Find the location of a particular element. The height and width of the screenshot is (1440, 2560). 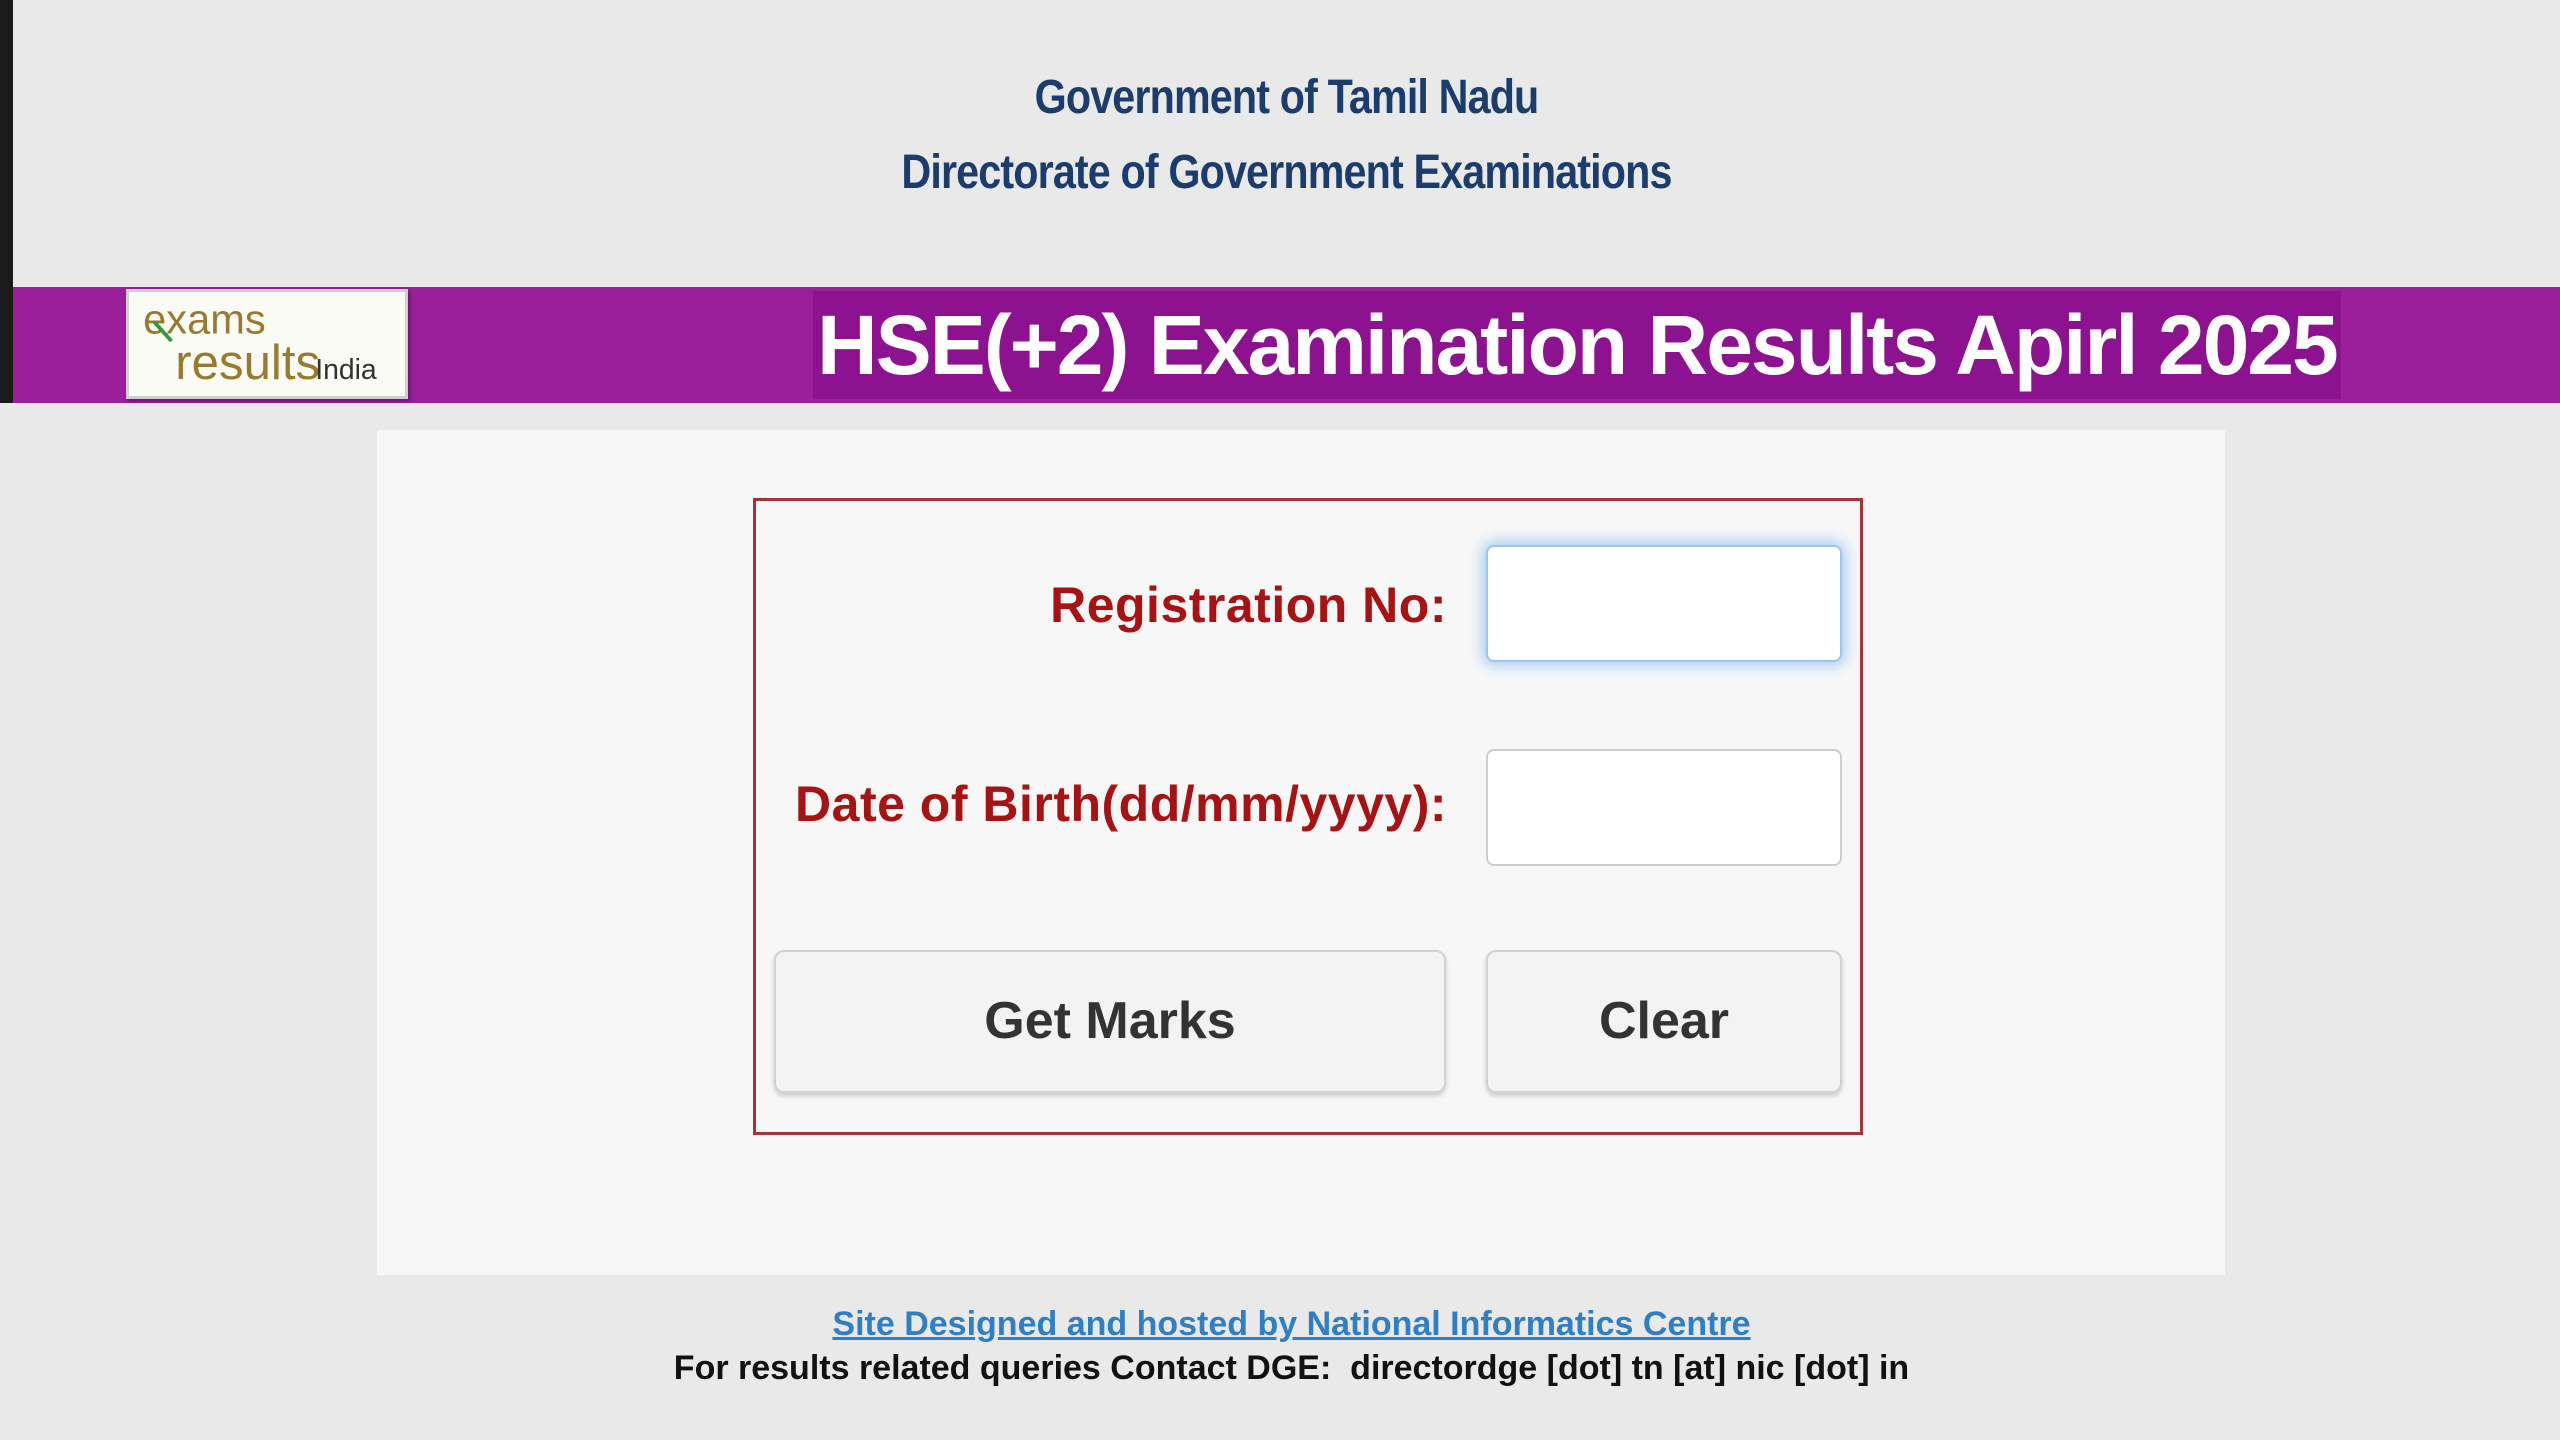

registration-label: Registration No: is located at coordinates (1248, 605).